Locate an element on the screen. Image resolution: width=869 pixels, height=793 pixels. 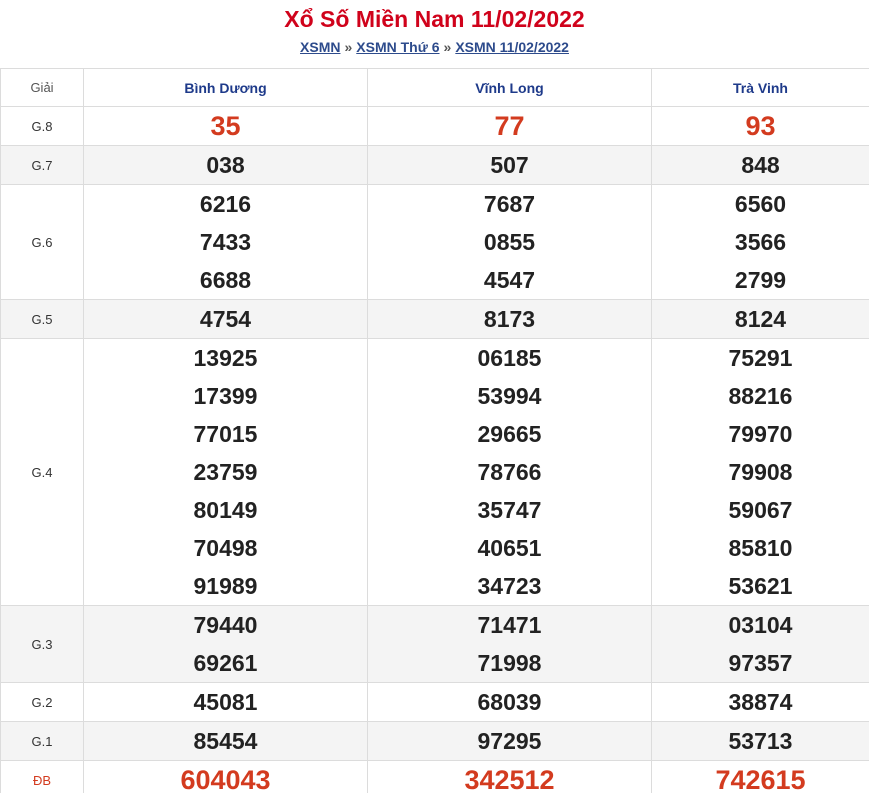
prize-number: 88216 is located at coordinates (760, 396).